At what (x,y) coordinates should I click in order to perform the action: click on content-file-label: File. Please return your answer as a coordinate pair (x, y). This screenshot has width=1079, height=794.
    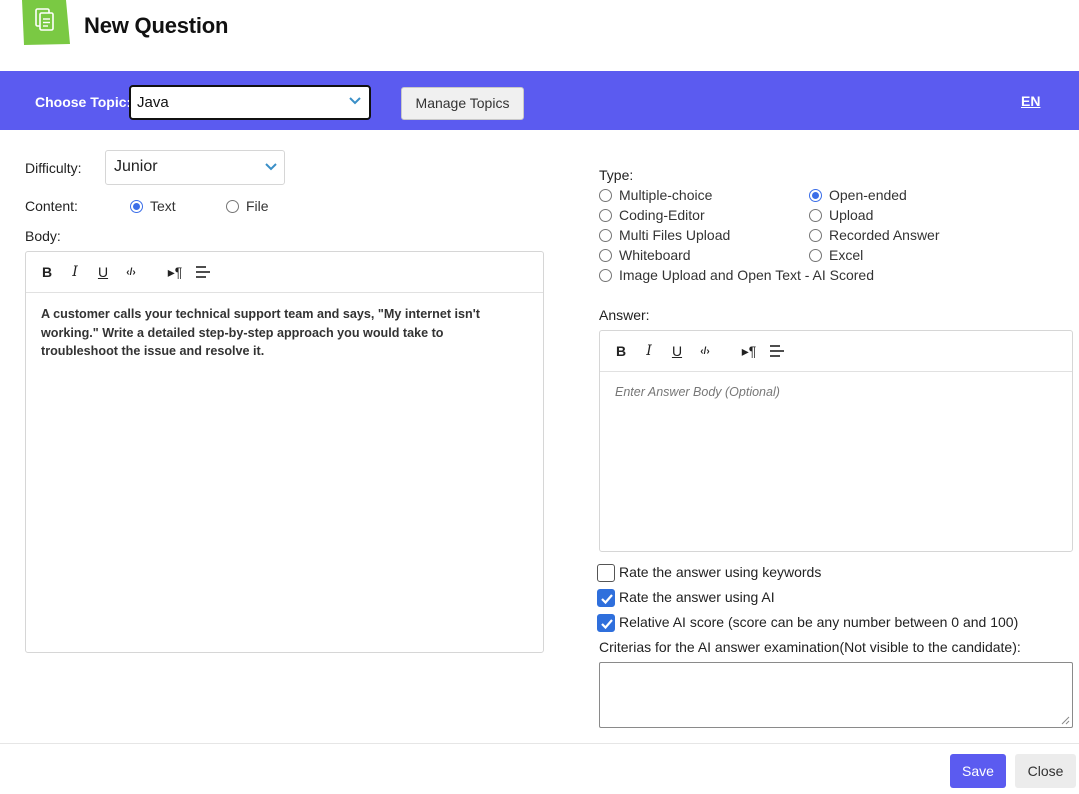
    Looking at the image, I should click on (257, 206).